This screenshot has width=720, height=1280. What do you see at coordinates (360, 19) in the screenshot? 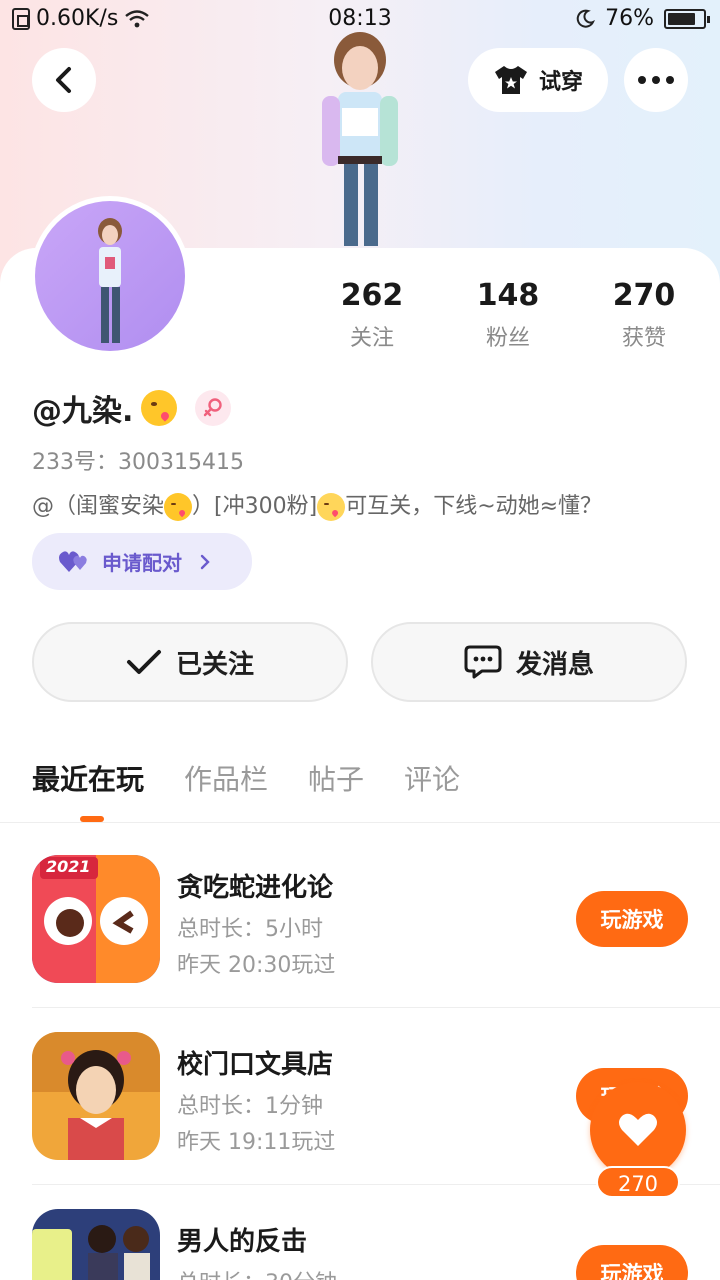
I see `status-bar: 0.60K/s 08:13 76%` at bounding box center [360, 19].